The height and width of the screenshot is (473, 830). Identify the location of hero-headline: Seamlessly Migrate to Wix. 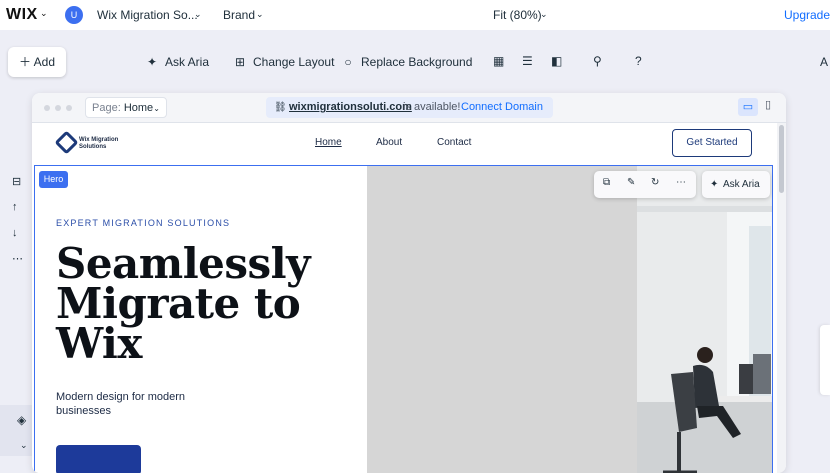
(201, 304).